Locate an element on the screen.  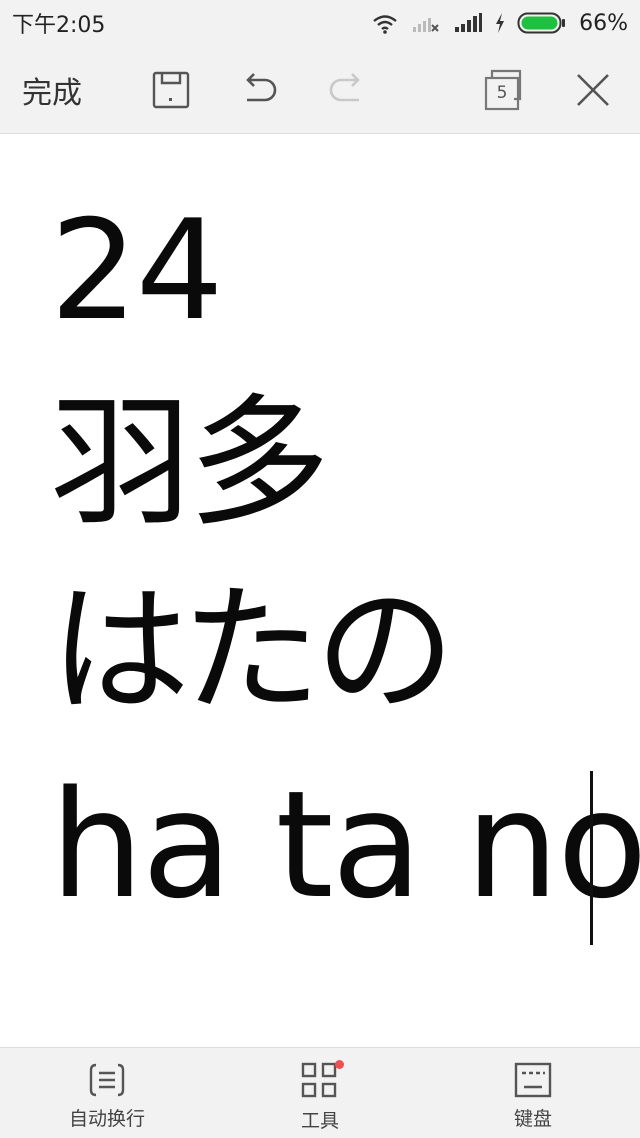
redo-button is located at coordinates (347, 90).